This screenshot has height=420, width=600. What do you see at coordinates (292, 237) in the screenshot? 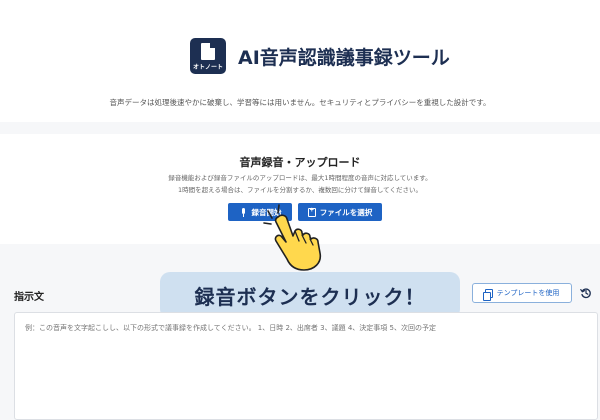
I see `pointing-hand-icon` at bounding box center [292, 237].